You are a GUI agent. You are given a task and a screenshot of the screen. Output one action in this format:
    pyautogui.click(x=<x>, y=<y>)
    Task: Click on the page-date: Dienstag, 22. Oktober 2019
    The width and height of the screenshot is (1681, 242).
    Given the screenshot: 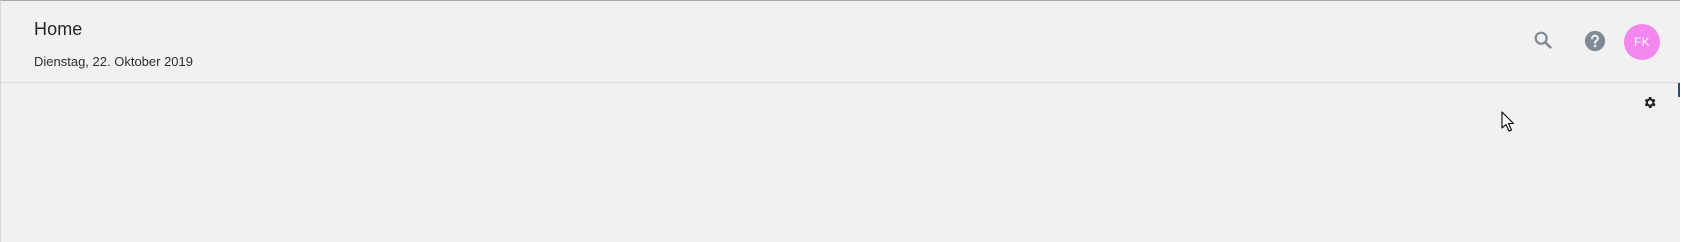 What is the action you would take?
    pyautogui.click(x=113, y=61)
    